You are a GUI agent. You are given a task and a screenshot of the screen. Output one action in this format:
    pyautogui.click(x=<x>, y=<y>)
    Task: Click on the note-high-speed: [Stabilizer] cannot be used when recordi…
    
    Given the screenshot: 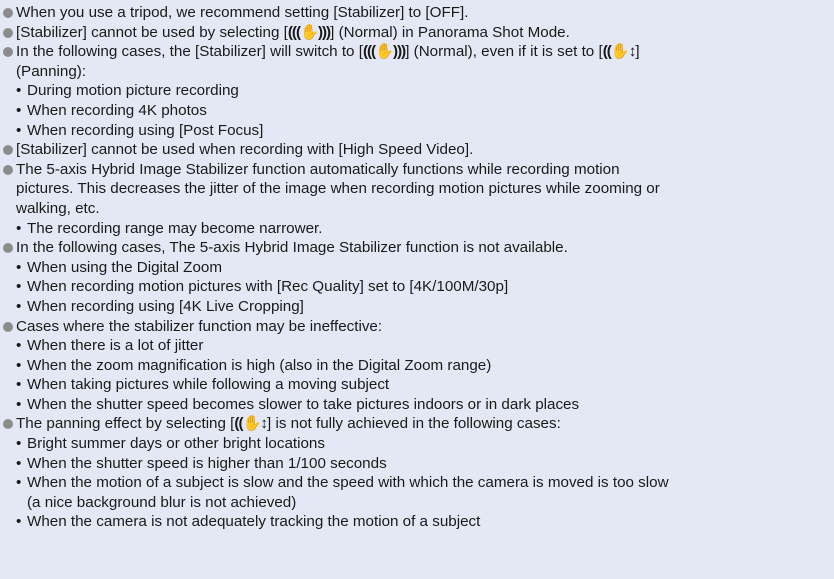 What is the action you would take?
    pyautogui.click(x=415, y=150)
    